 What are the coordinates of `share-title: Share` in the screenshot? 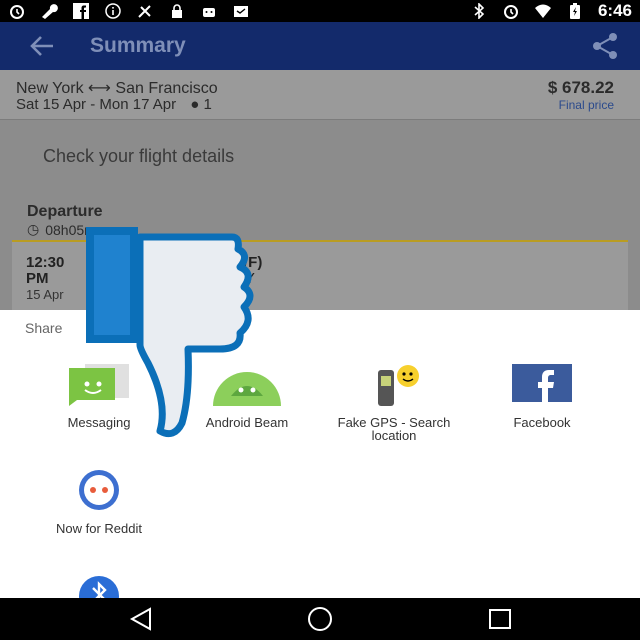 It's located at (44, 328).